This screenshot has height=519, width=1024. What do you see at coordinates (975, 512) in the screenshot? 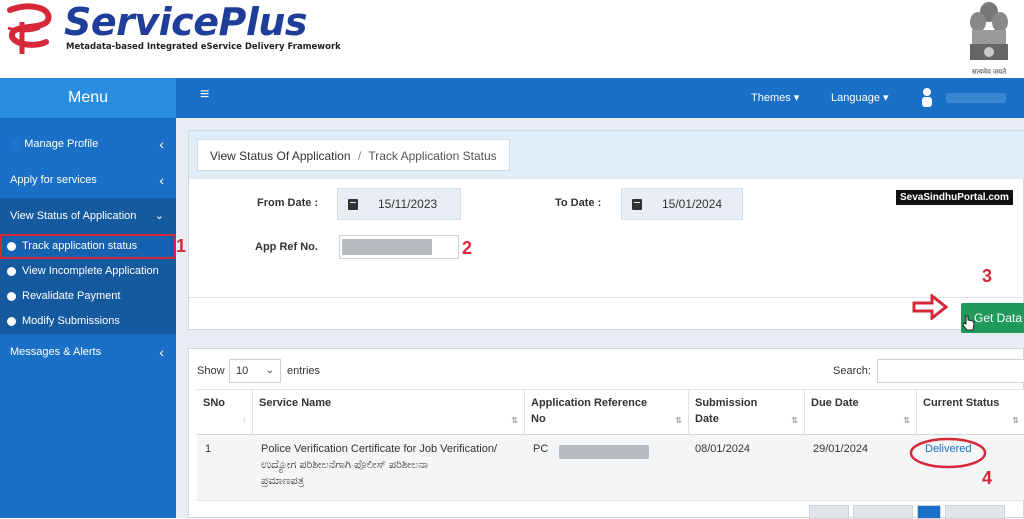
I see `pager-next` at bounding box center [975, 512].